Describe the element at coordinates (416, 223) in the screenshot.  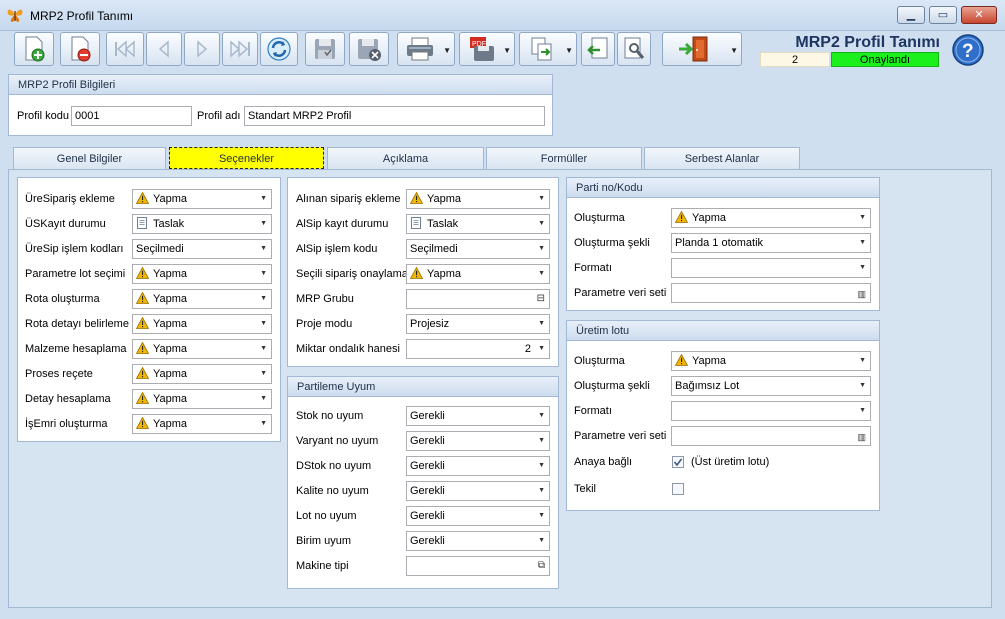
I see `draft-document-icon` at that location.